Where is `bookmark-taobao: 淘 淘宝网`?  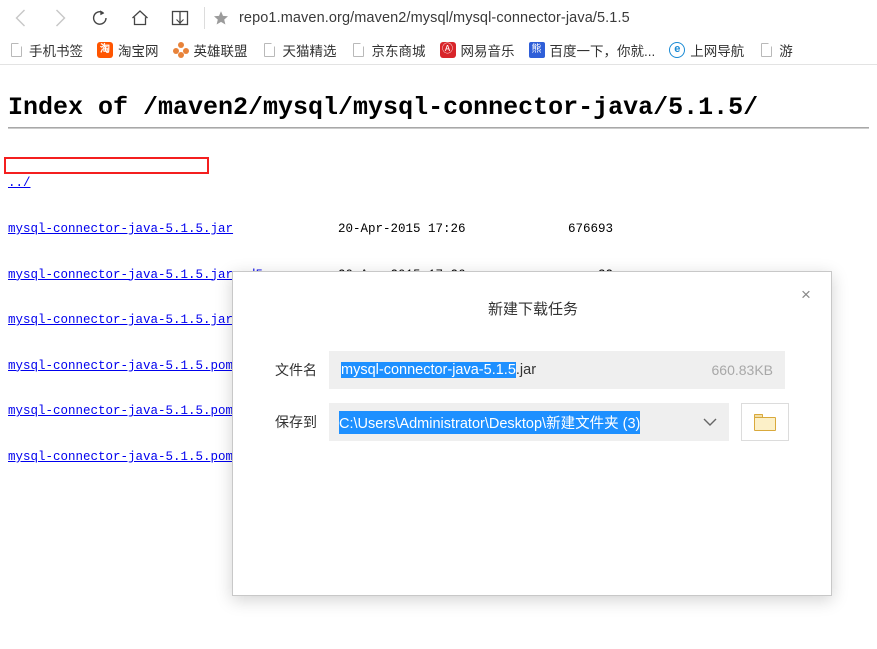
bookmark-taobao: 淘 淘宝网 is located at coordinates (128, 50).